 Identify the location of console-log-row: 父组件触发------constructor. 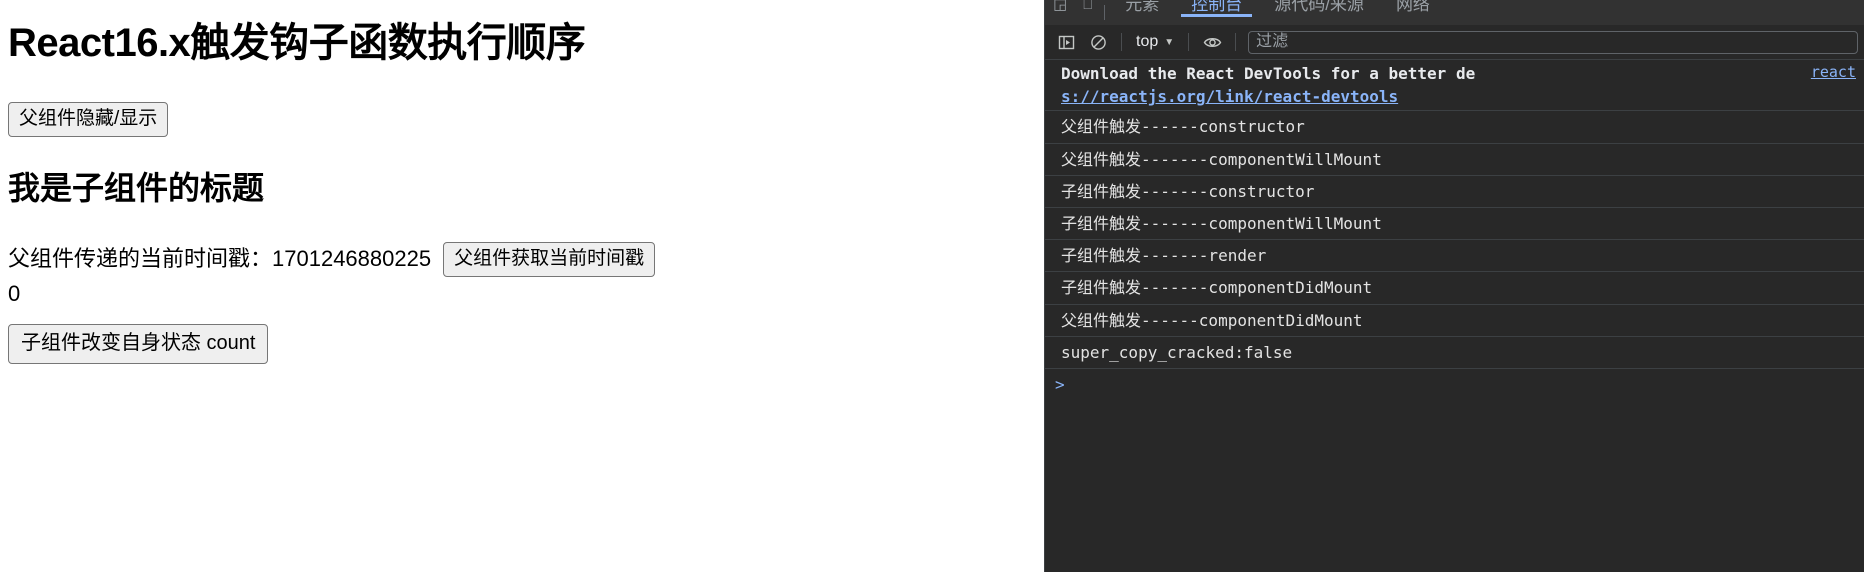
(1454, 127).